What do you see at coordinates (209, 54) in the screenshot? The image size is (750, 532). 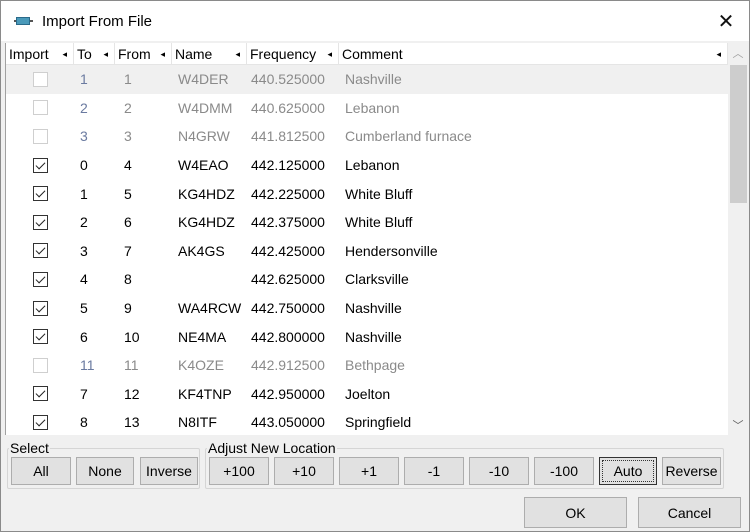 I see `column-header-name: Name ◂` at bounding box center [209, 54].